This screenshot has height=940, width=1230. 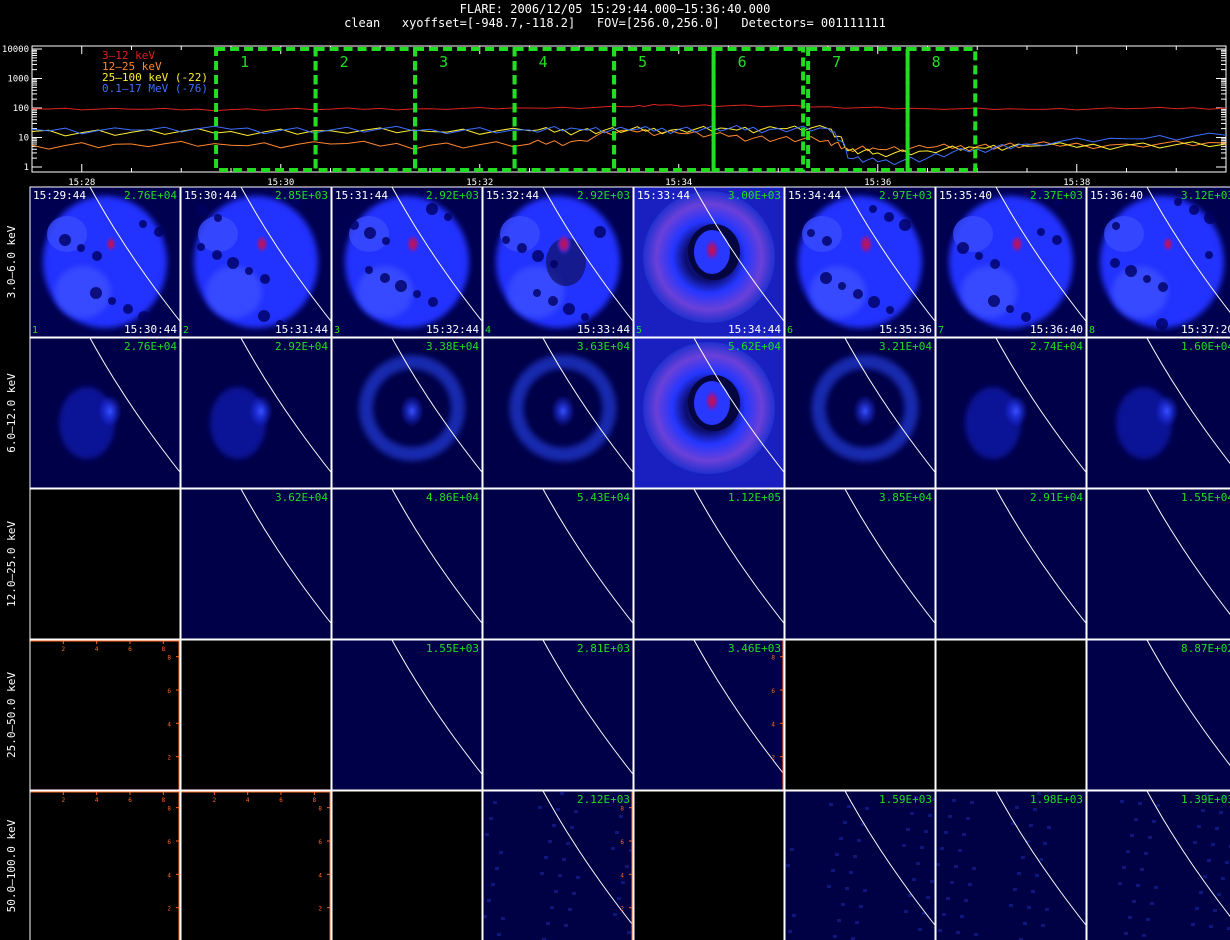 What do you see at coordinates (301, 346) in the screenshot?
I see `image-max-value: 2.92E+04` at bounding box center [301, 346].